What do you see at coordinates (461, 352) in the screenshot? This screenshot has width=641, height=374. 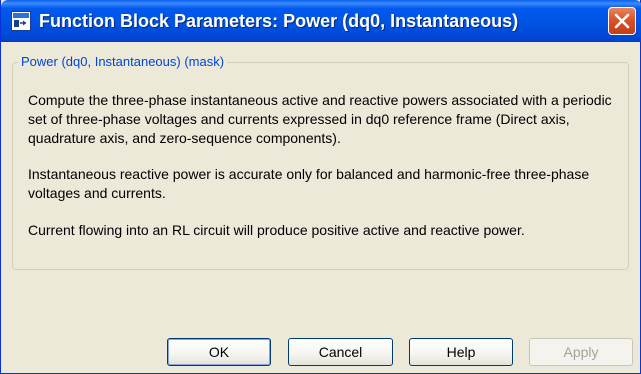 I see `help-button: Help` at bounding box center [461, 352].